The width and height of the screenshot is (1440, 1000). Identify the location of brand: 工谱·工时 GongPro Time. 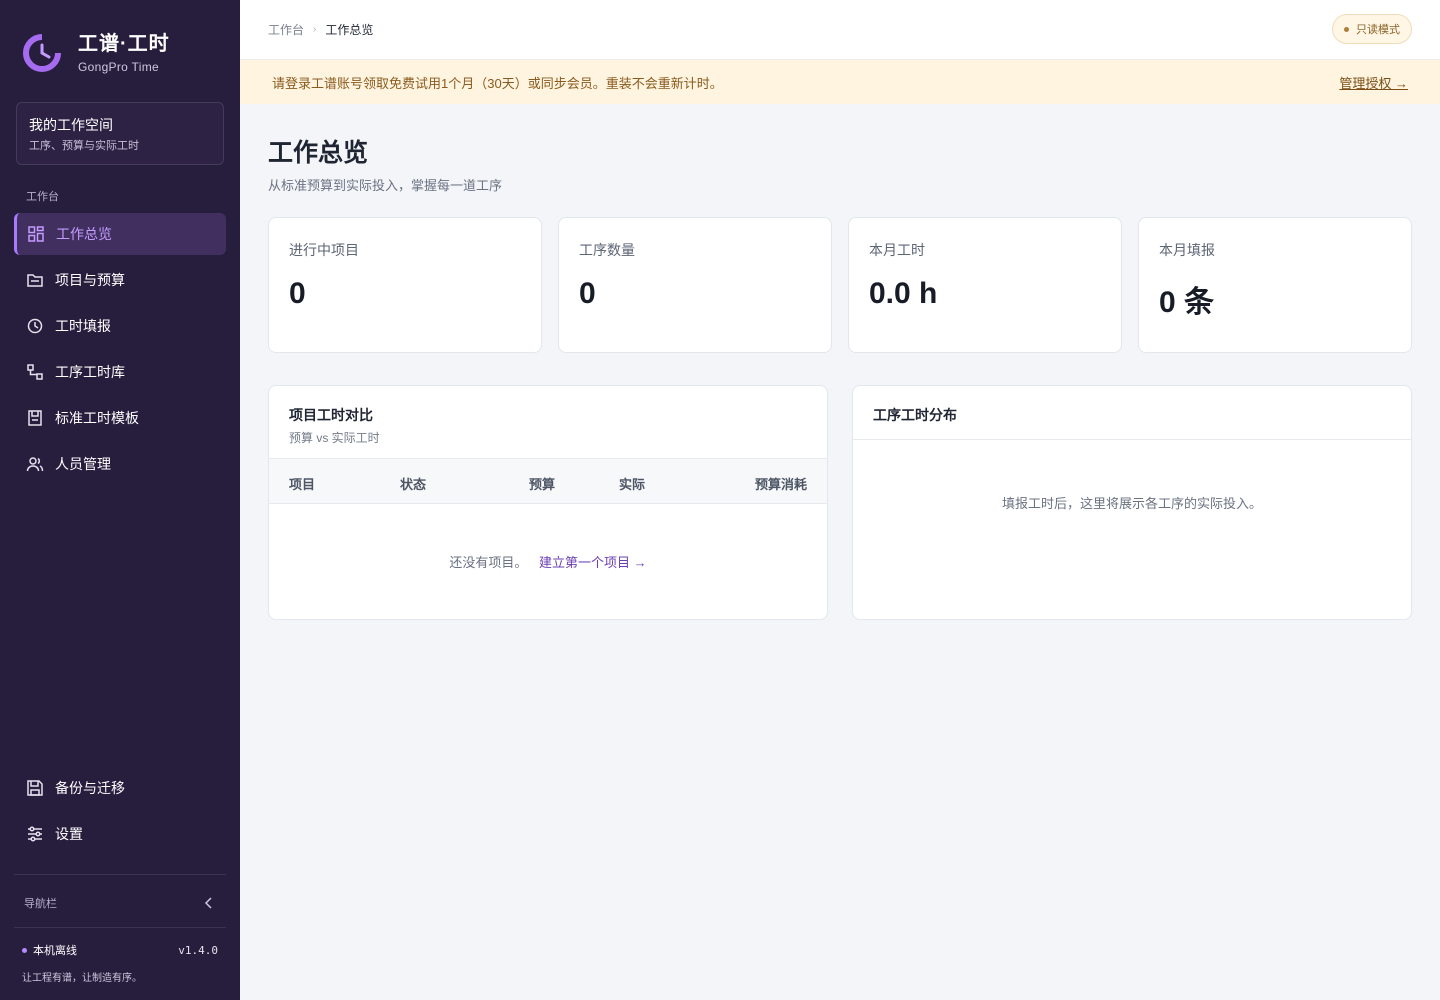
(96, 53).